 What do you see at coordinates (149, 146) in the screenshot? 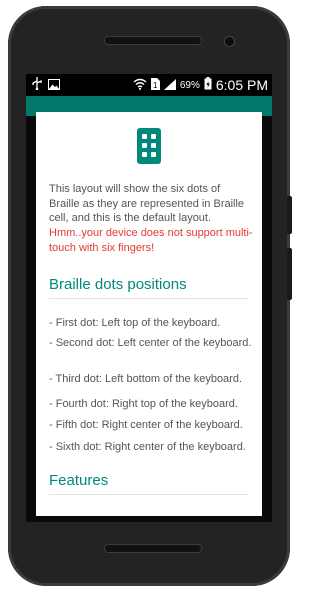
I see `braille-cell-icon` at bounding box center [149, 146].